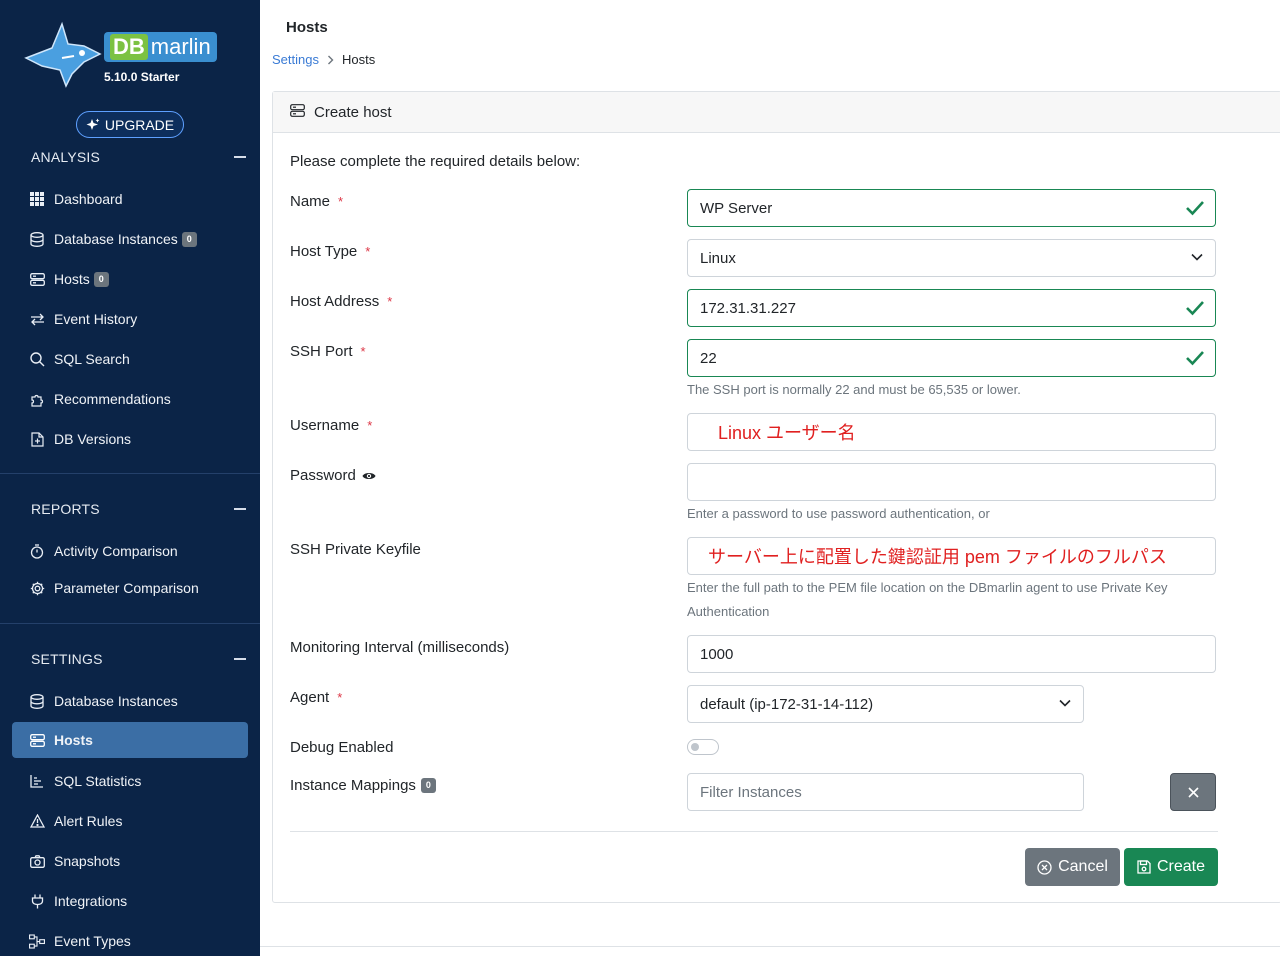  I want to click on sidebar-item-label: SQL Search, so click(92, 359).